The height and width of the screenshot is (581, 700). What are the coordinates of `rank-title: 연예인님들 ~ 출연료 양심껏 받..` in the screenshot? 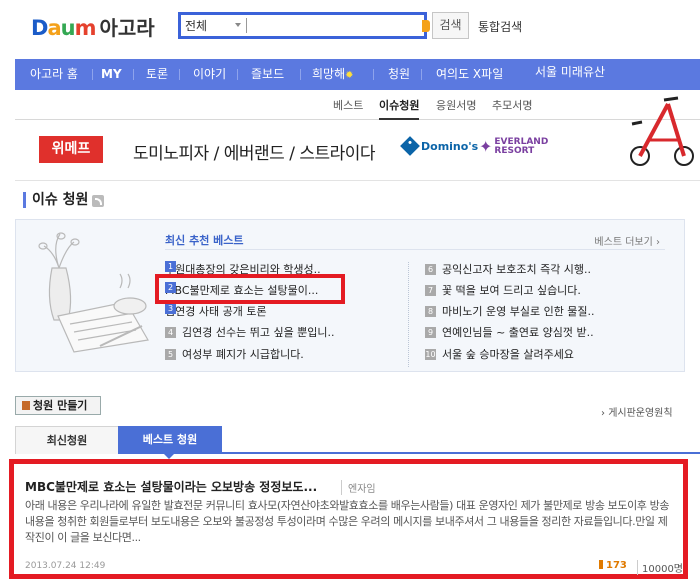 It's located at (518, 332).